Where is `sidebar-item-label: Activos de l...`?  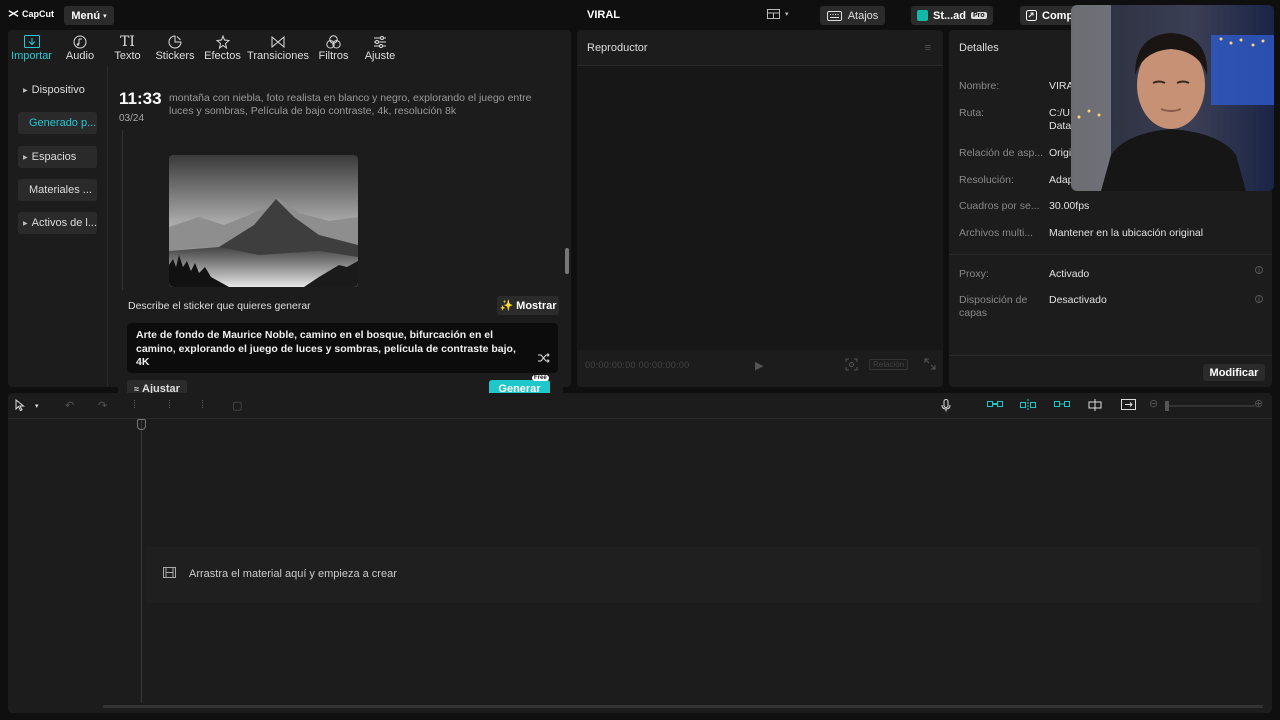
sidebar-item-label: Activos de l... is located at coordinates (64, 223).